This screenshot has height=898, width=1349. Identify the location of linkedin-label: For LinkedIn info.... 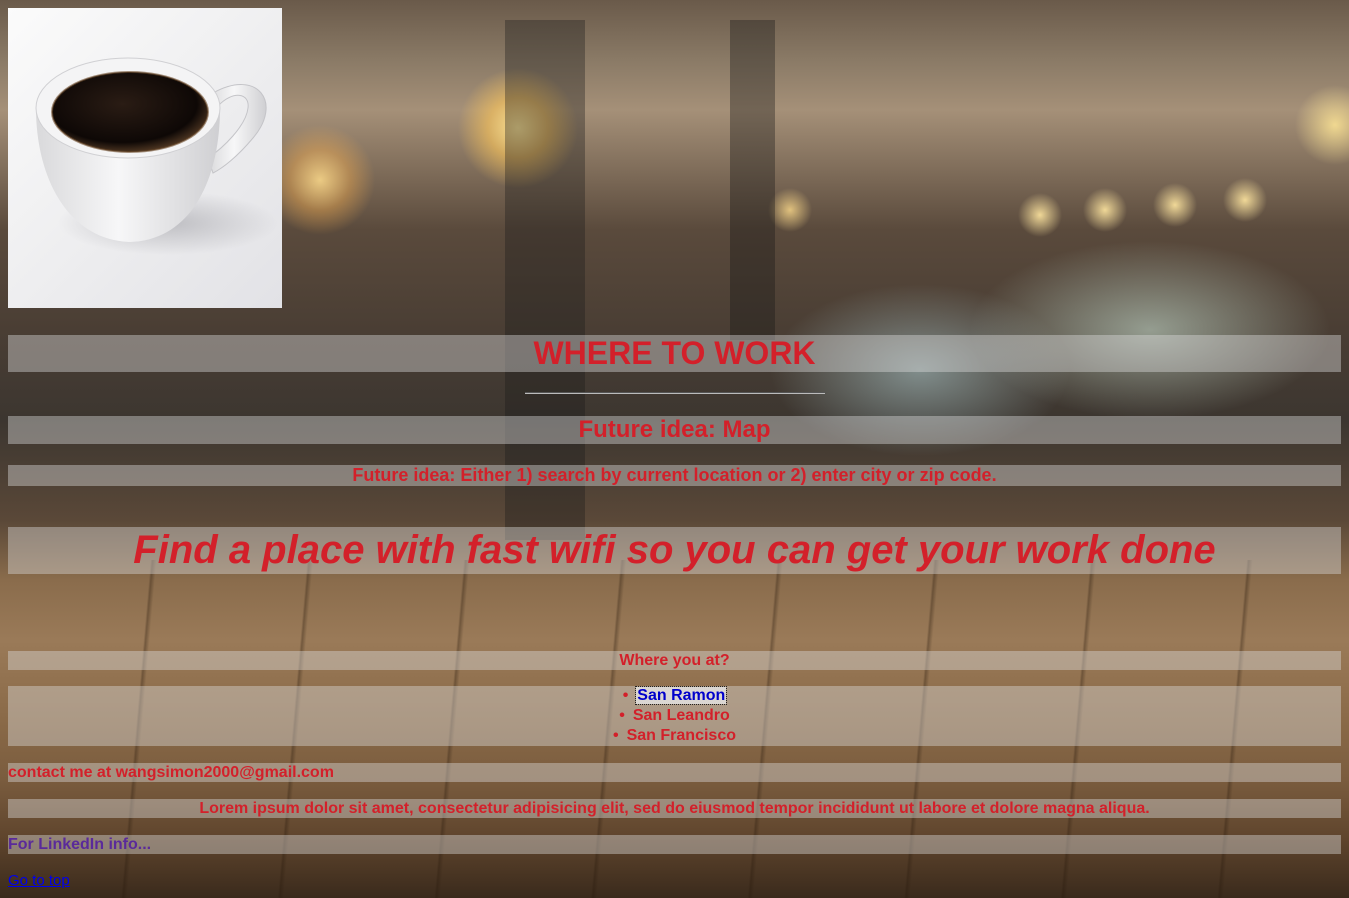
(80, 844).